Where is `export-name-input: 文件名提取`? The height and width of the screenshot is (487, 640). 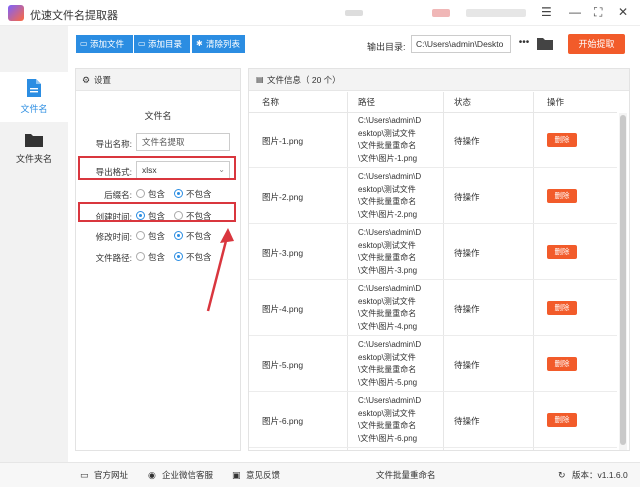 export-name-input: 文件名提取 is located at coordinates (183, 142).